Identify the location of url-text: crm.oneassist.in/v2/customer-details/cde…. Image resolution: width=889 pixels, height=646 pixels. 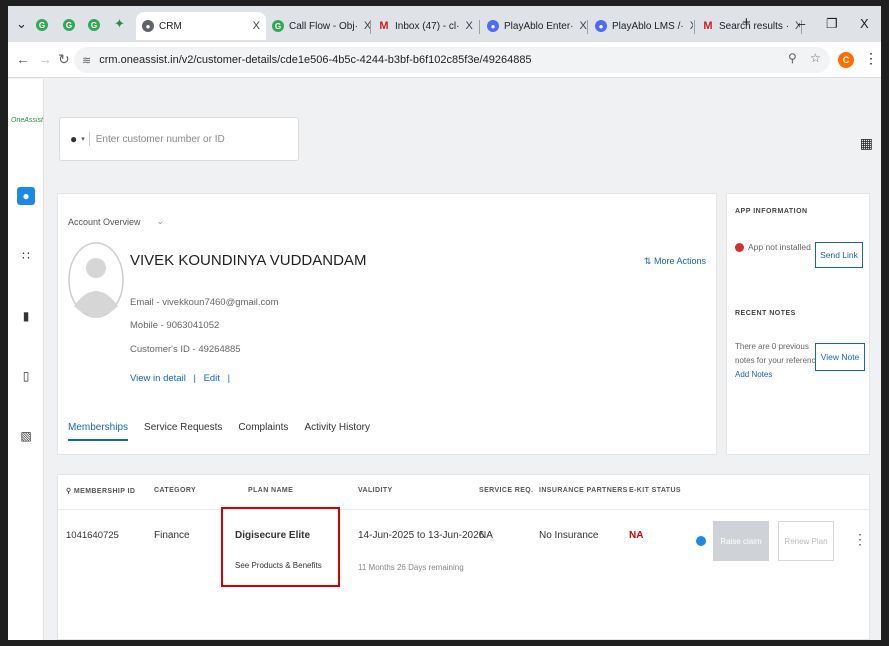
(315, 60).